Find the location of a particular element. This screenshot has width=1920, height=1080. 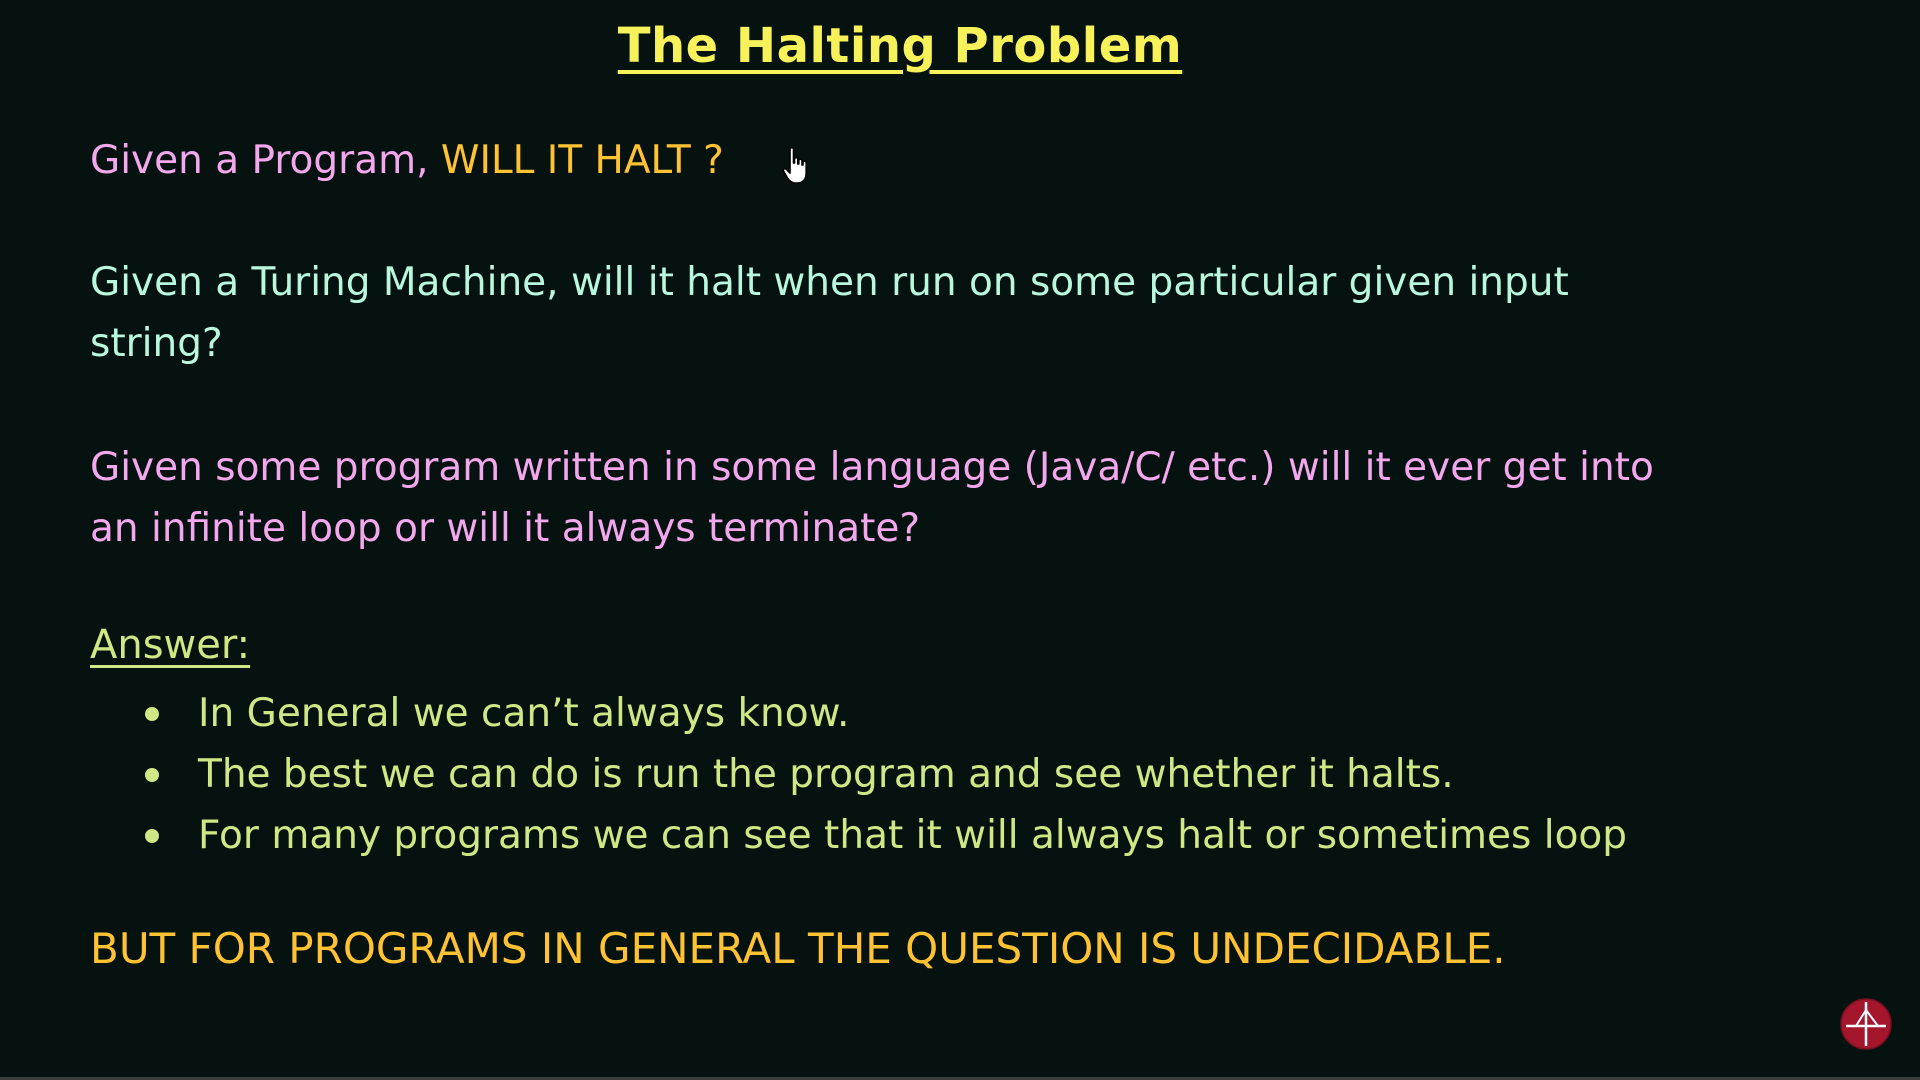

answer-heading: Answer: is located at coordinates (170, 645).